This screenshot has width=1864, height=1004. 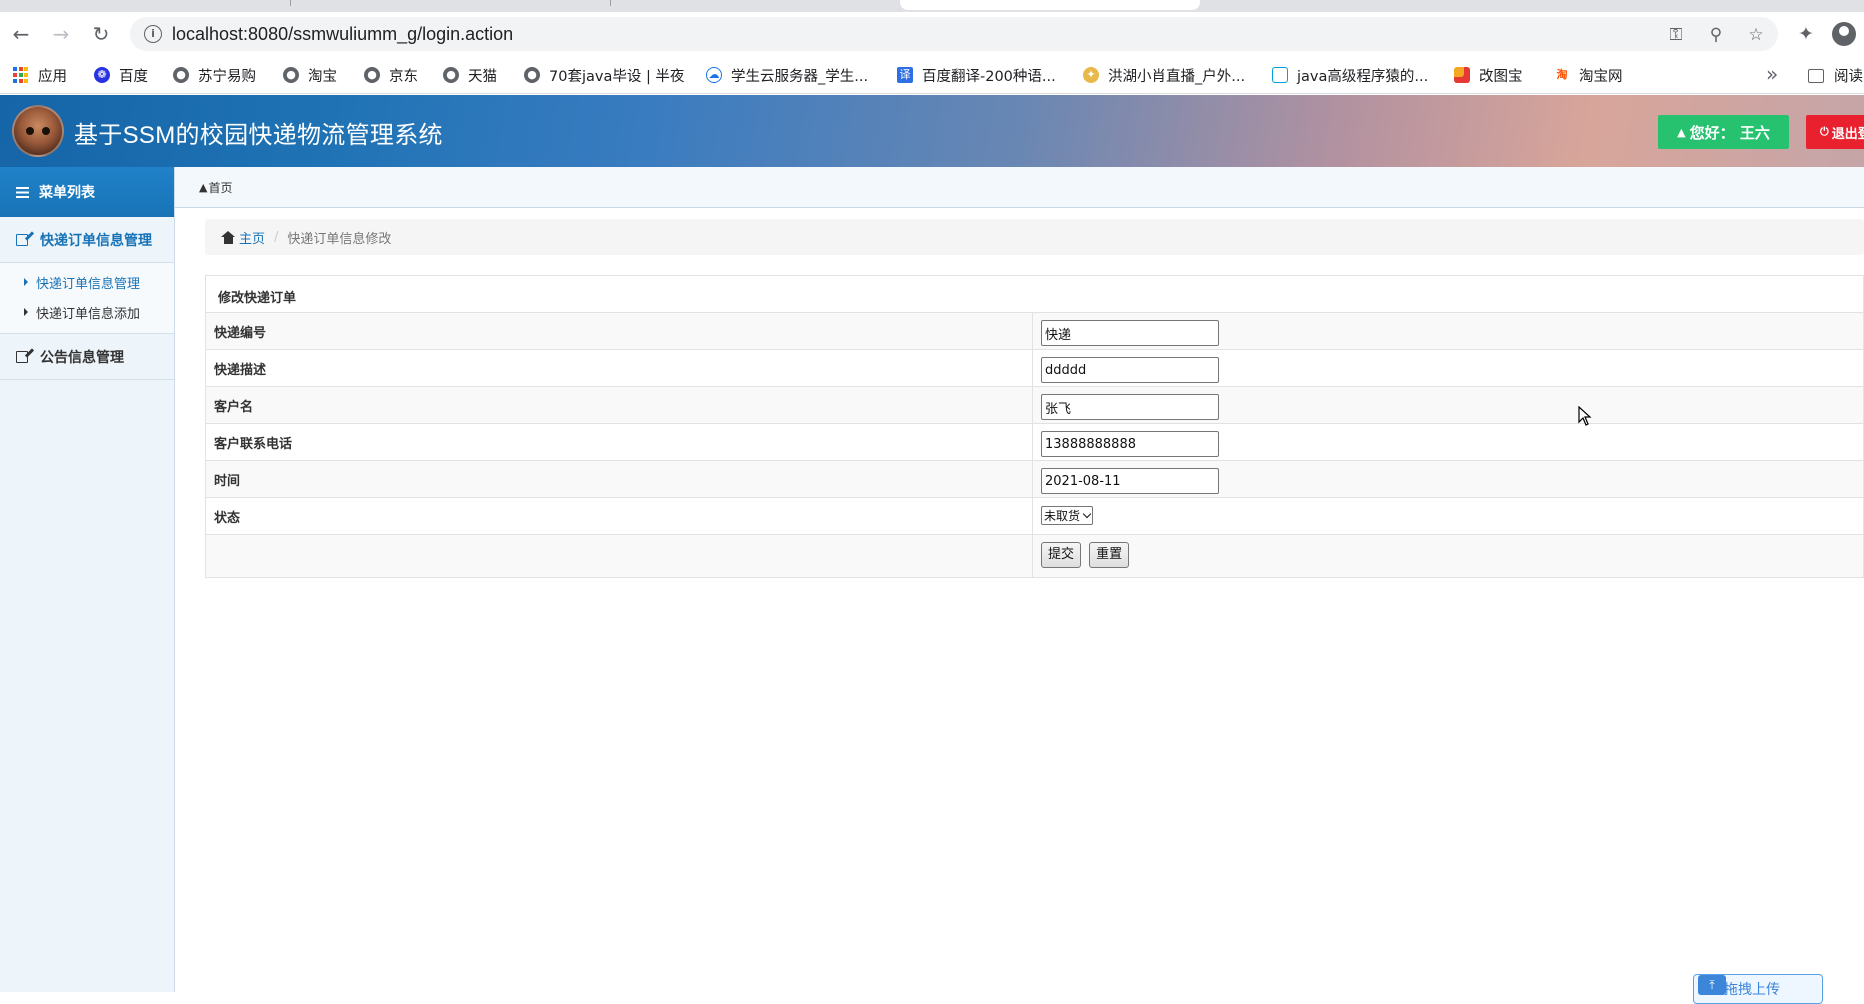 What do you see at coordinates (1130, 444) in the screenshot?
I see `customer-phone-input` at bounding box center [1130, 444].